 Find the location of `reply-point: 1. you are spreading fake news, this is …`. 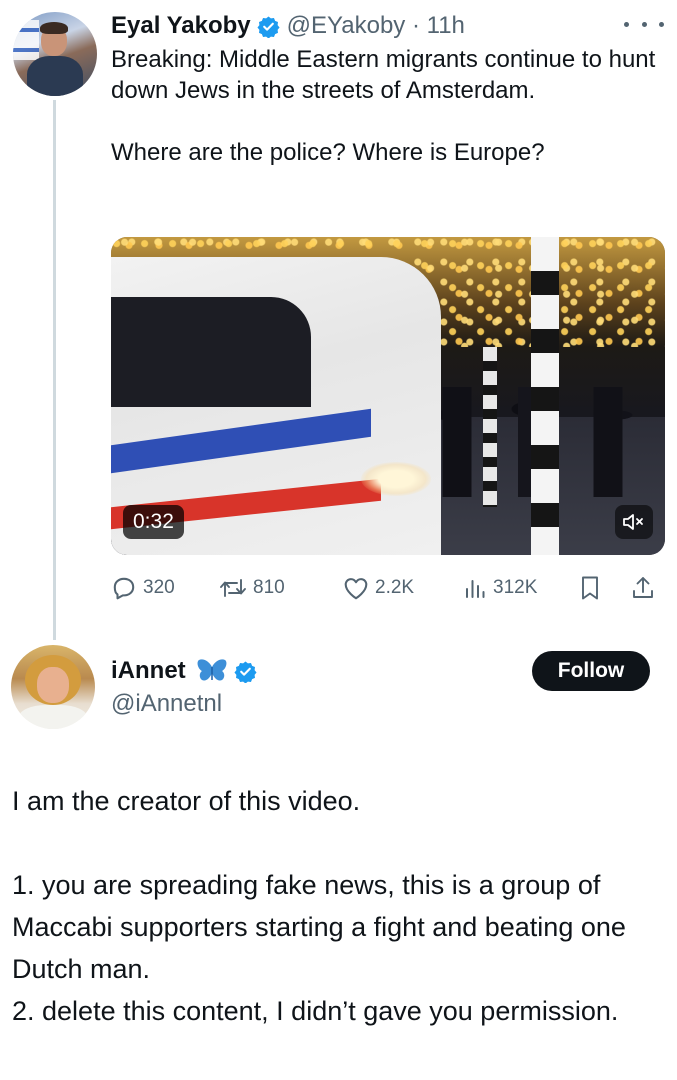

reply-point: 1. you are spreading fake news, this is … is located at coordinates (319, 927).